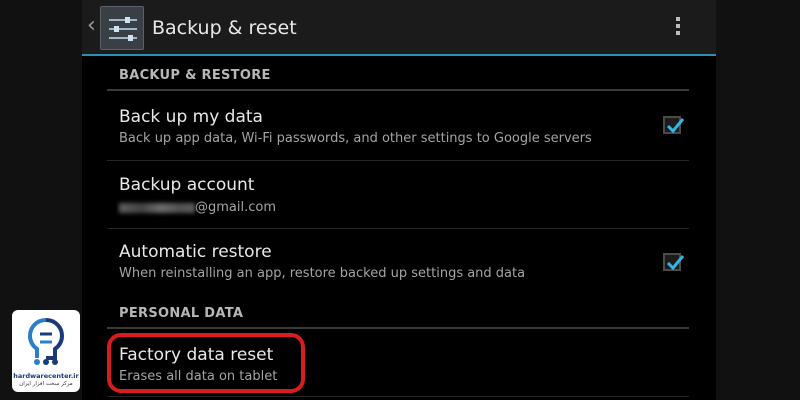 This screenshot has width=800, height=400. Describe the element at coordinates (157, 207) in the screenshot. I see `redacted-email-user` at that location.